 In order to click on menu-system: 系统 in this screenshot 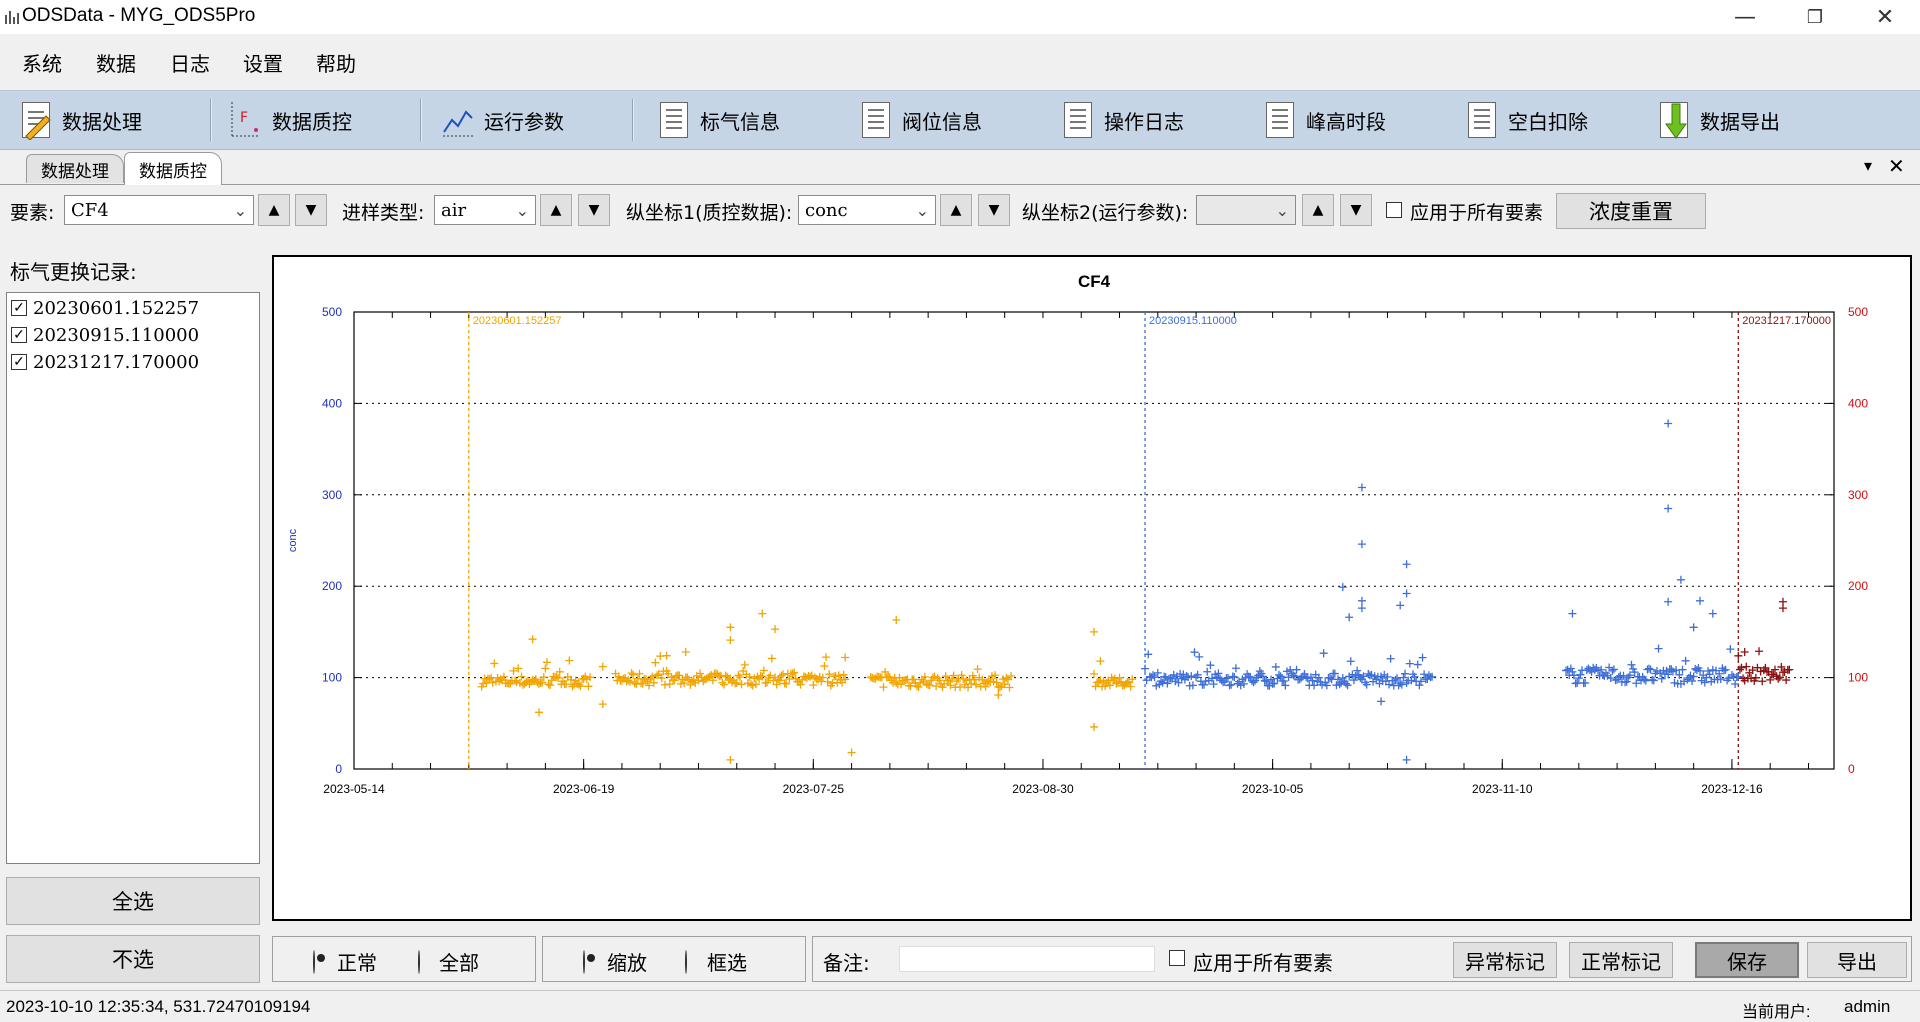, I will do `click(42, 62)`.